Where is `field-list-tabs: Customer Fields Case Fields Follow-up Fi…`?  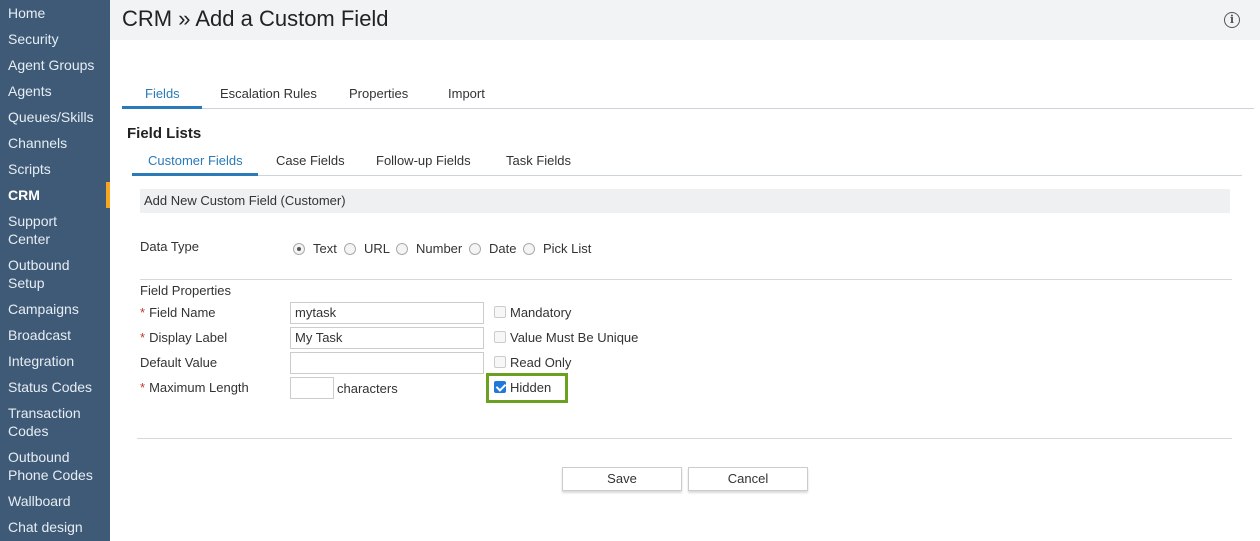
field-list-tabs: Customer Fields Case Fields Follow-up Fi… is located at coordinates (687, 162).